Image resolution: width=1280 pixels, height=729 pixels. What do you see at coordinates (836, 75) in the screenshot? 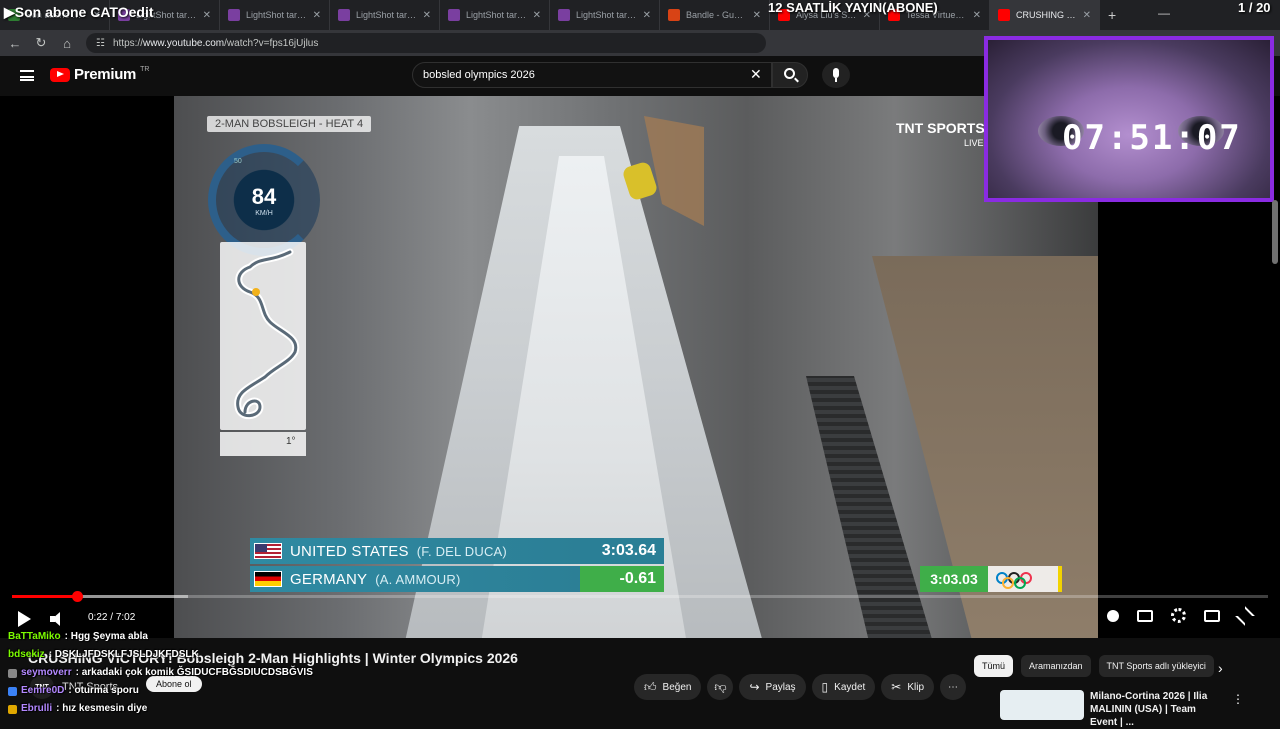
I see `voice-search-icon` at bounding box center [836, 75].